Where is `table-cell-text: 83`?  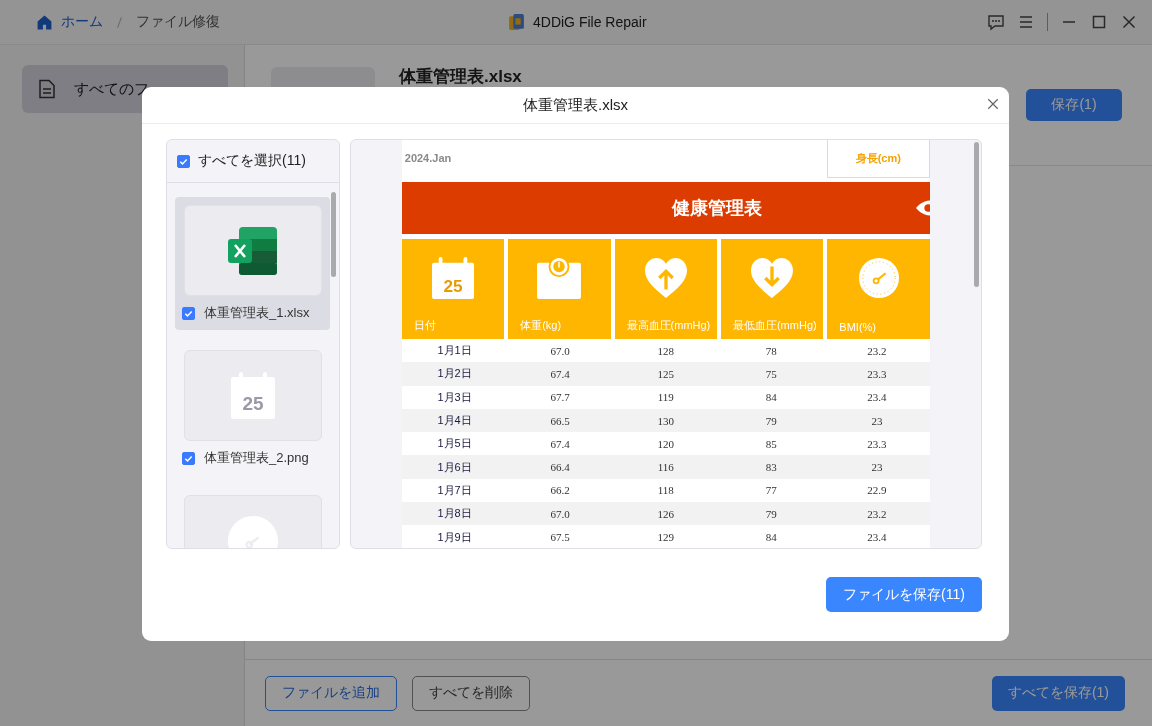
table-cell-text: 83 is located at coordinates (771, 467).